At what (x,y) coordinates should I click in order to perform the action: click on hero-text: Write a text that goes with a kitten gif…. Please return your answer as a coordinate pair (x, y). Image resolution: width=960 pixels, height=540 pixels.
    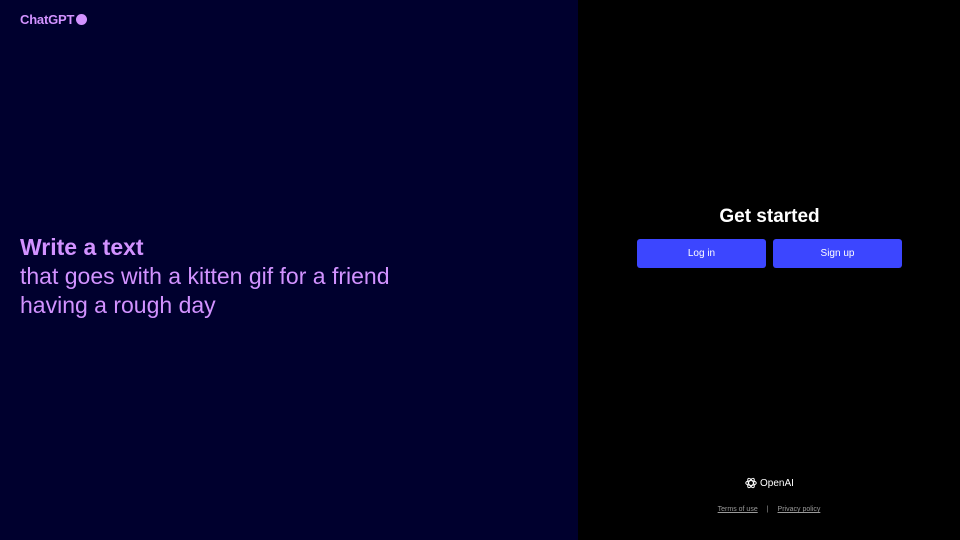
    Looking at the image, I should click on (290, 276).